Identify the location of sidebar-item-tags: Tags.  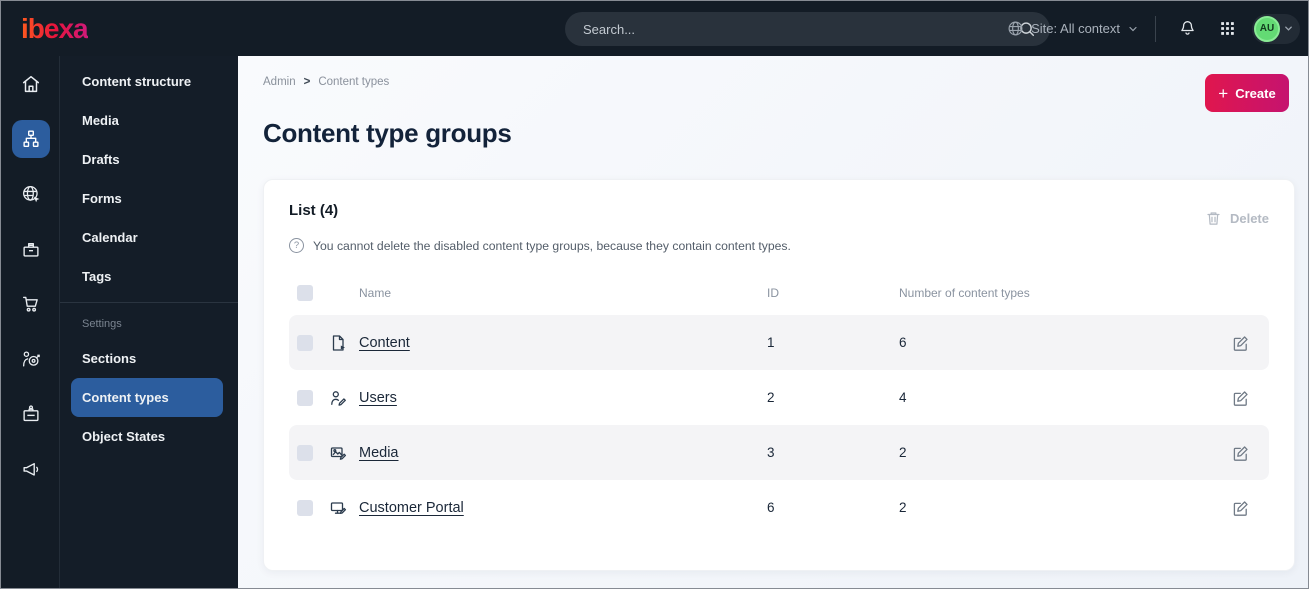
(149, 276).